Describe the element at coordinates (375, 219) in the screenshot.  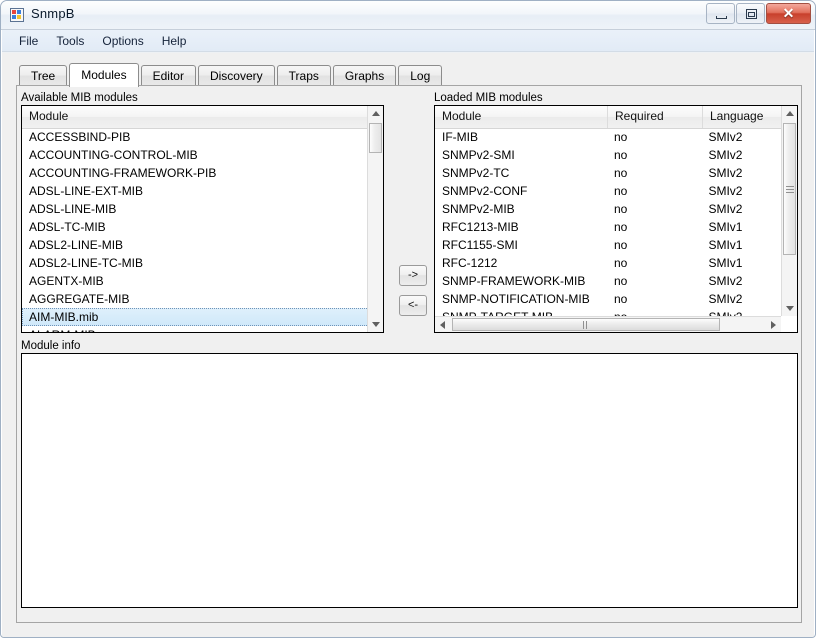
I see `available-vertical-scrollbar` at that location.